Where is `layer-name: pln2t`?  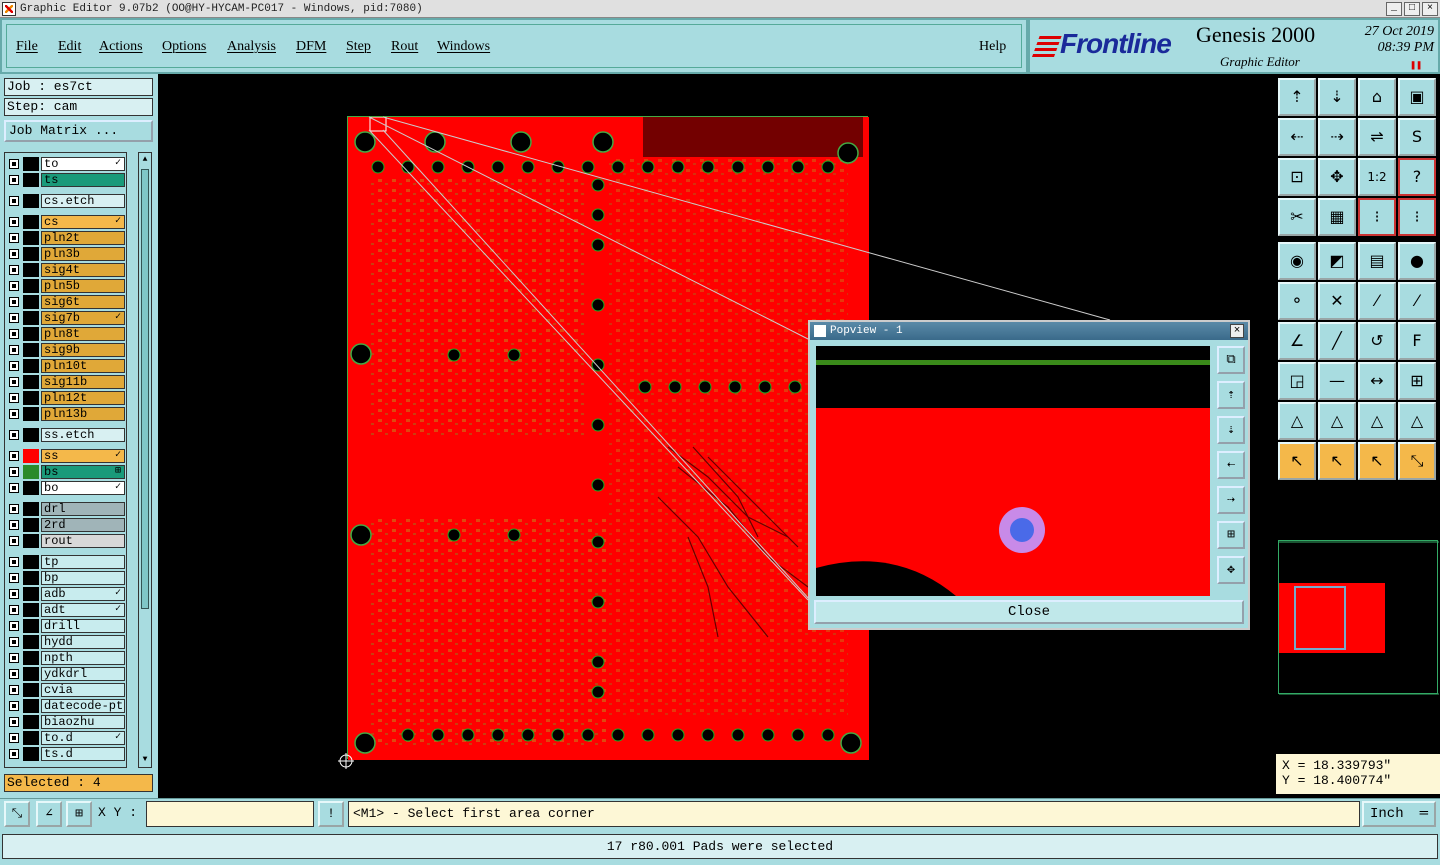
layer-name: pln2t is located at coordinates (83, 238).